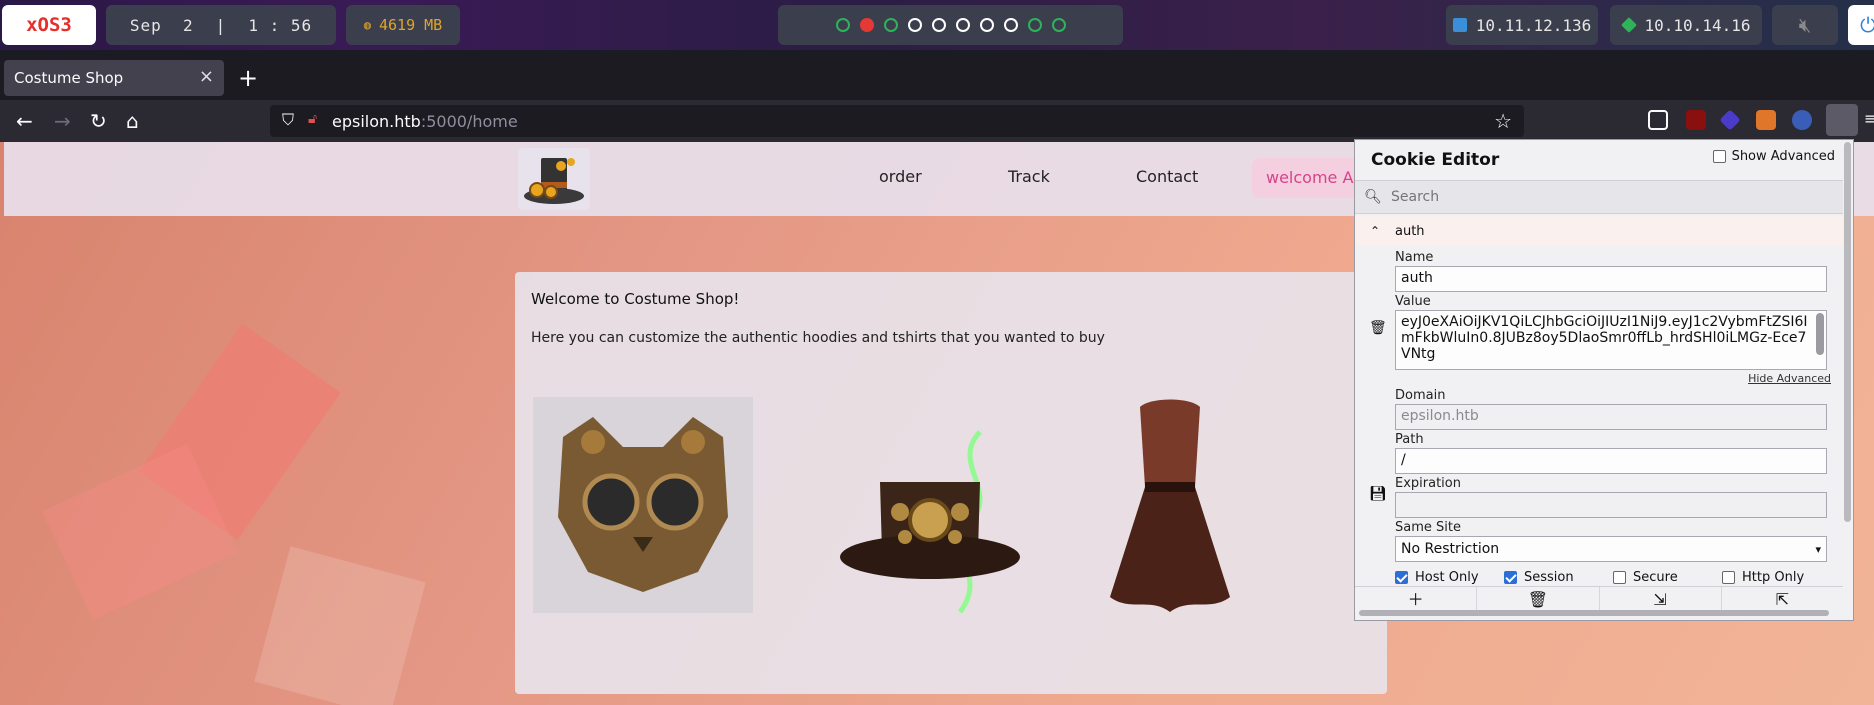 The height and width of the screenshot is (705, 1874). I want to click on nav-order-link: order, so click(900, 176).